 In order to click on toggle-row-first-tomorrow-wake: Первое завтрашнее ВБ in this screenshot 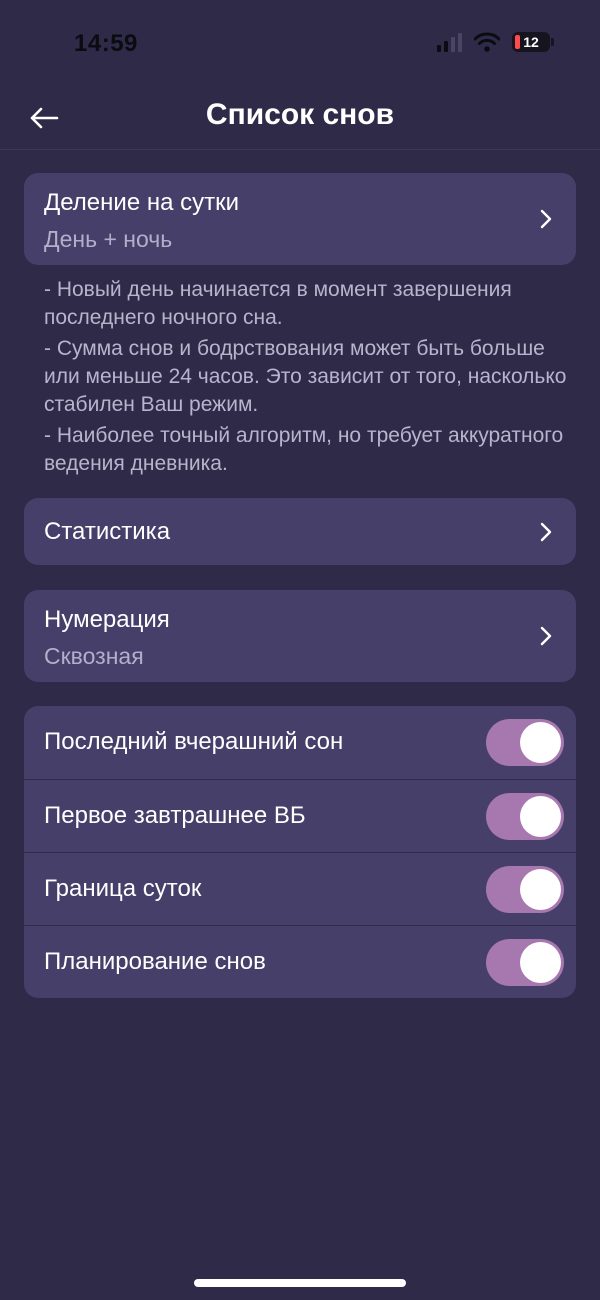, I will do `click(300, 815)`.